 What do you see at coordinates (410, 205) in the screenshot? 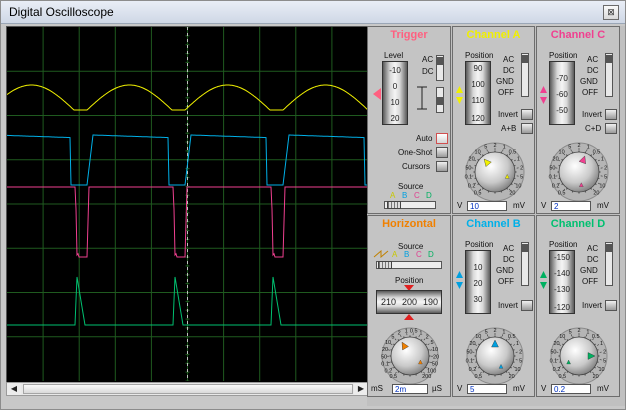
I see `trigger-source-slider` at bounding box center [410, 205].